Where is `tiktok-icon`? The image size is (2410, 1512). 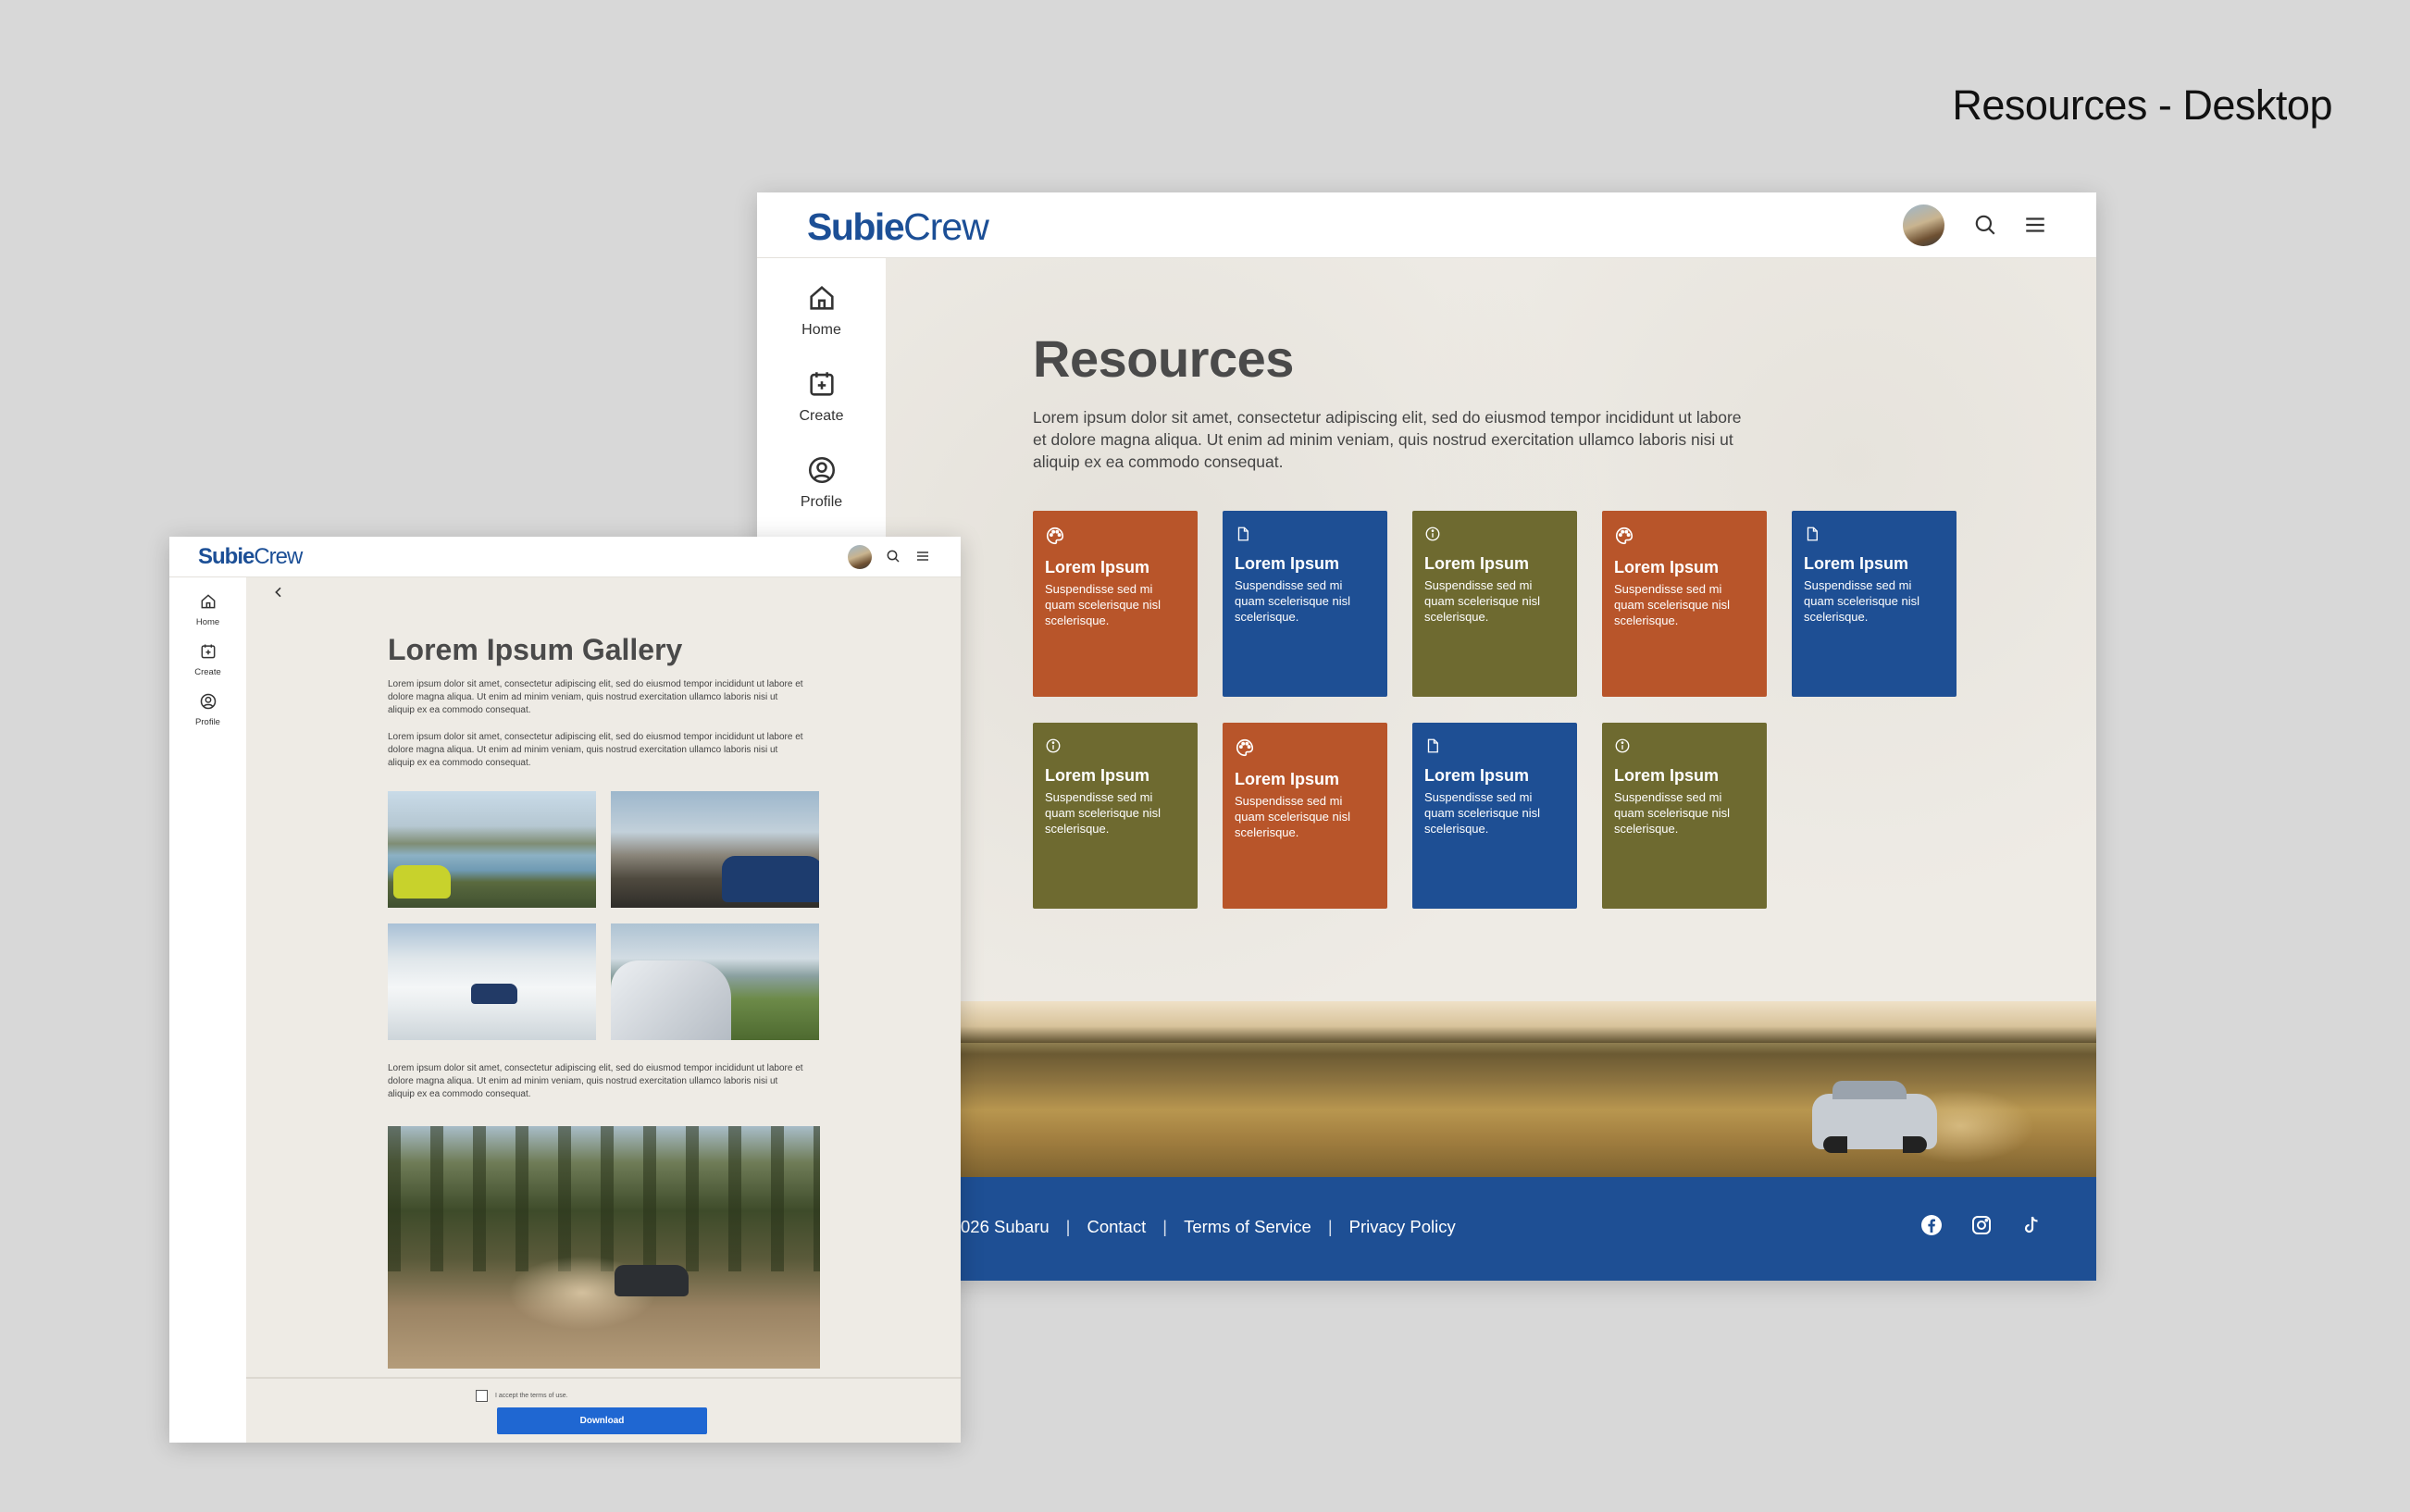 tiktok-icon is located at coordinates (2031, 1225).